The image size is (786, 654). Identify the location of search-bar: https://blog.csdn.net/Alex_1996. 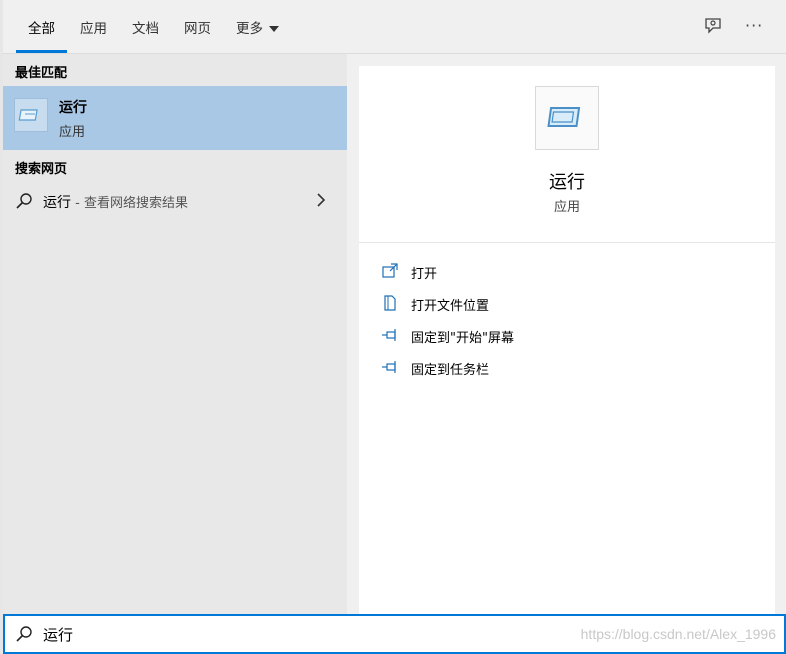
(394, 634).